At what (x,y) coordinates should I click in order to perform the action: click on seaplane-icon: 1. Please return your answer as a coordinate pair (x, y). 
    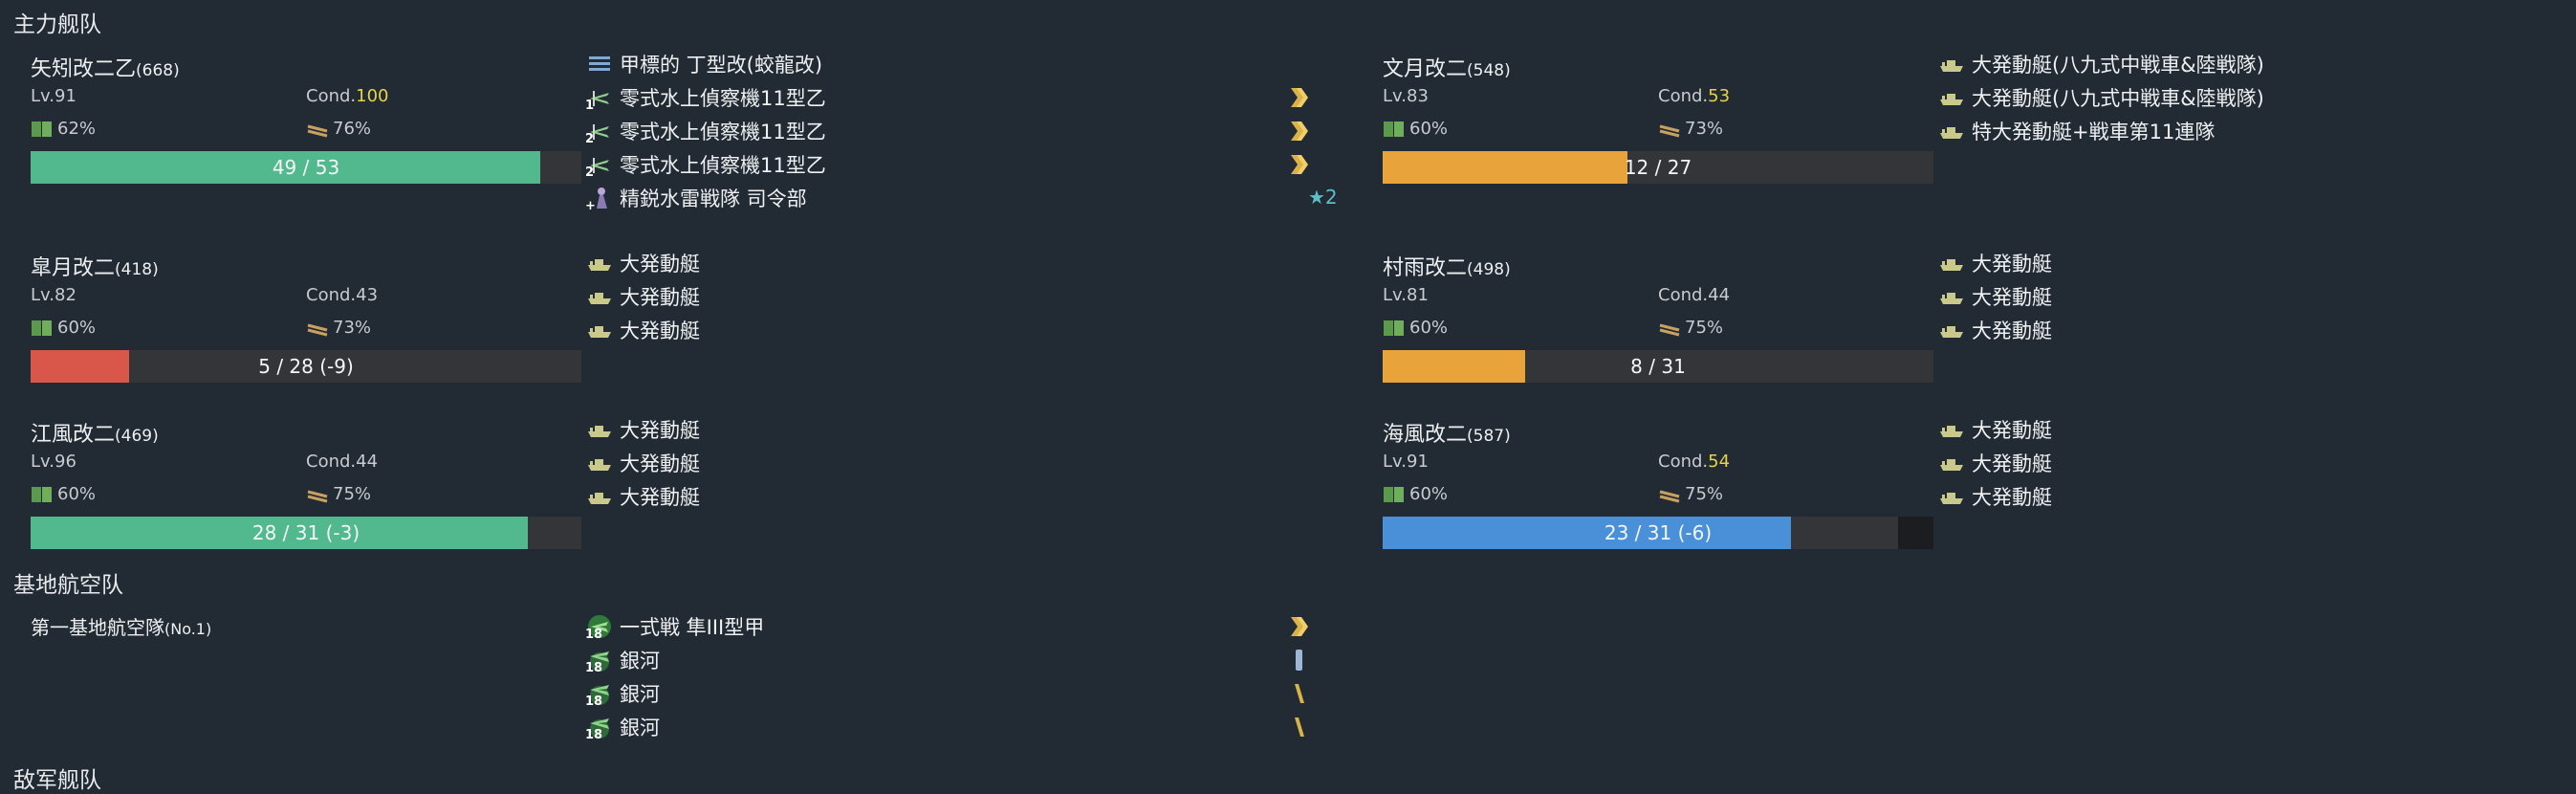
    Looking at the image, I should click on (598, 99).